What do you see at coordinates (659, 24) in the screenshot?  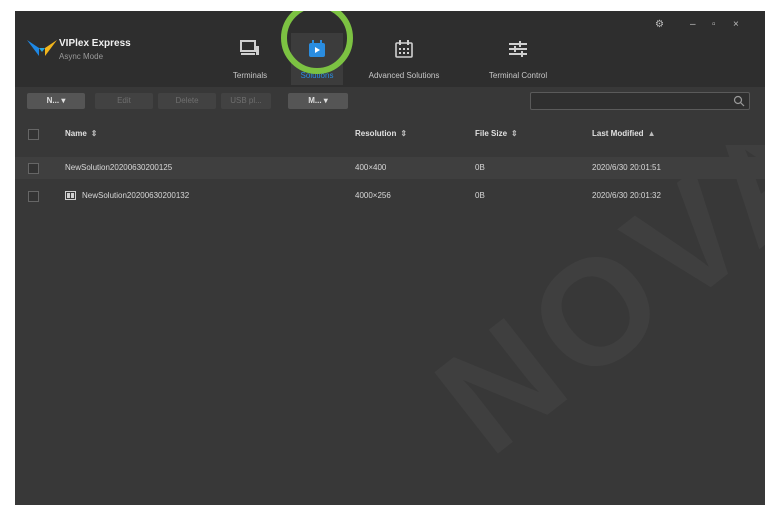 I see `settings-icon: ⚙` at bounding box center [659, 24].